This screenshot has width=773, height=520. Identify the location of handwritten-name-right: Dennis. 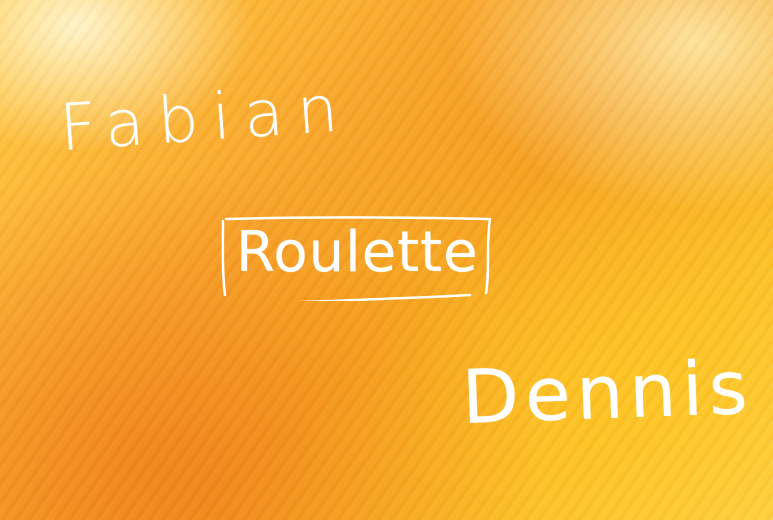
(607, 392).